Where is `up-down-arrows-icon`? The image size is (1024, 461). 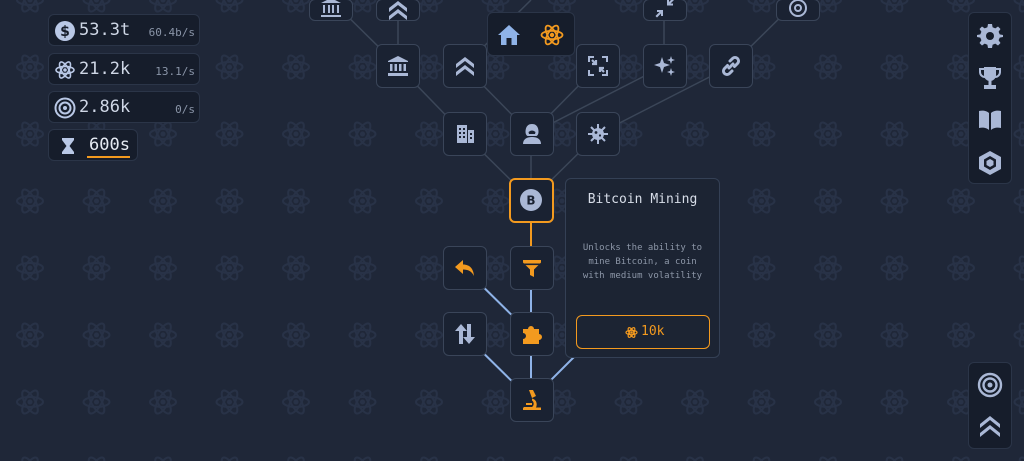
up-down-arrows-icon is located at coordinates (465, 334).